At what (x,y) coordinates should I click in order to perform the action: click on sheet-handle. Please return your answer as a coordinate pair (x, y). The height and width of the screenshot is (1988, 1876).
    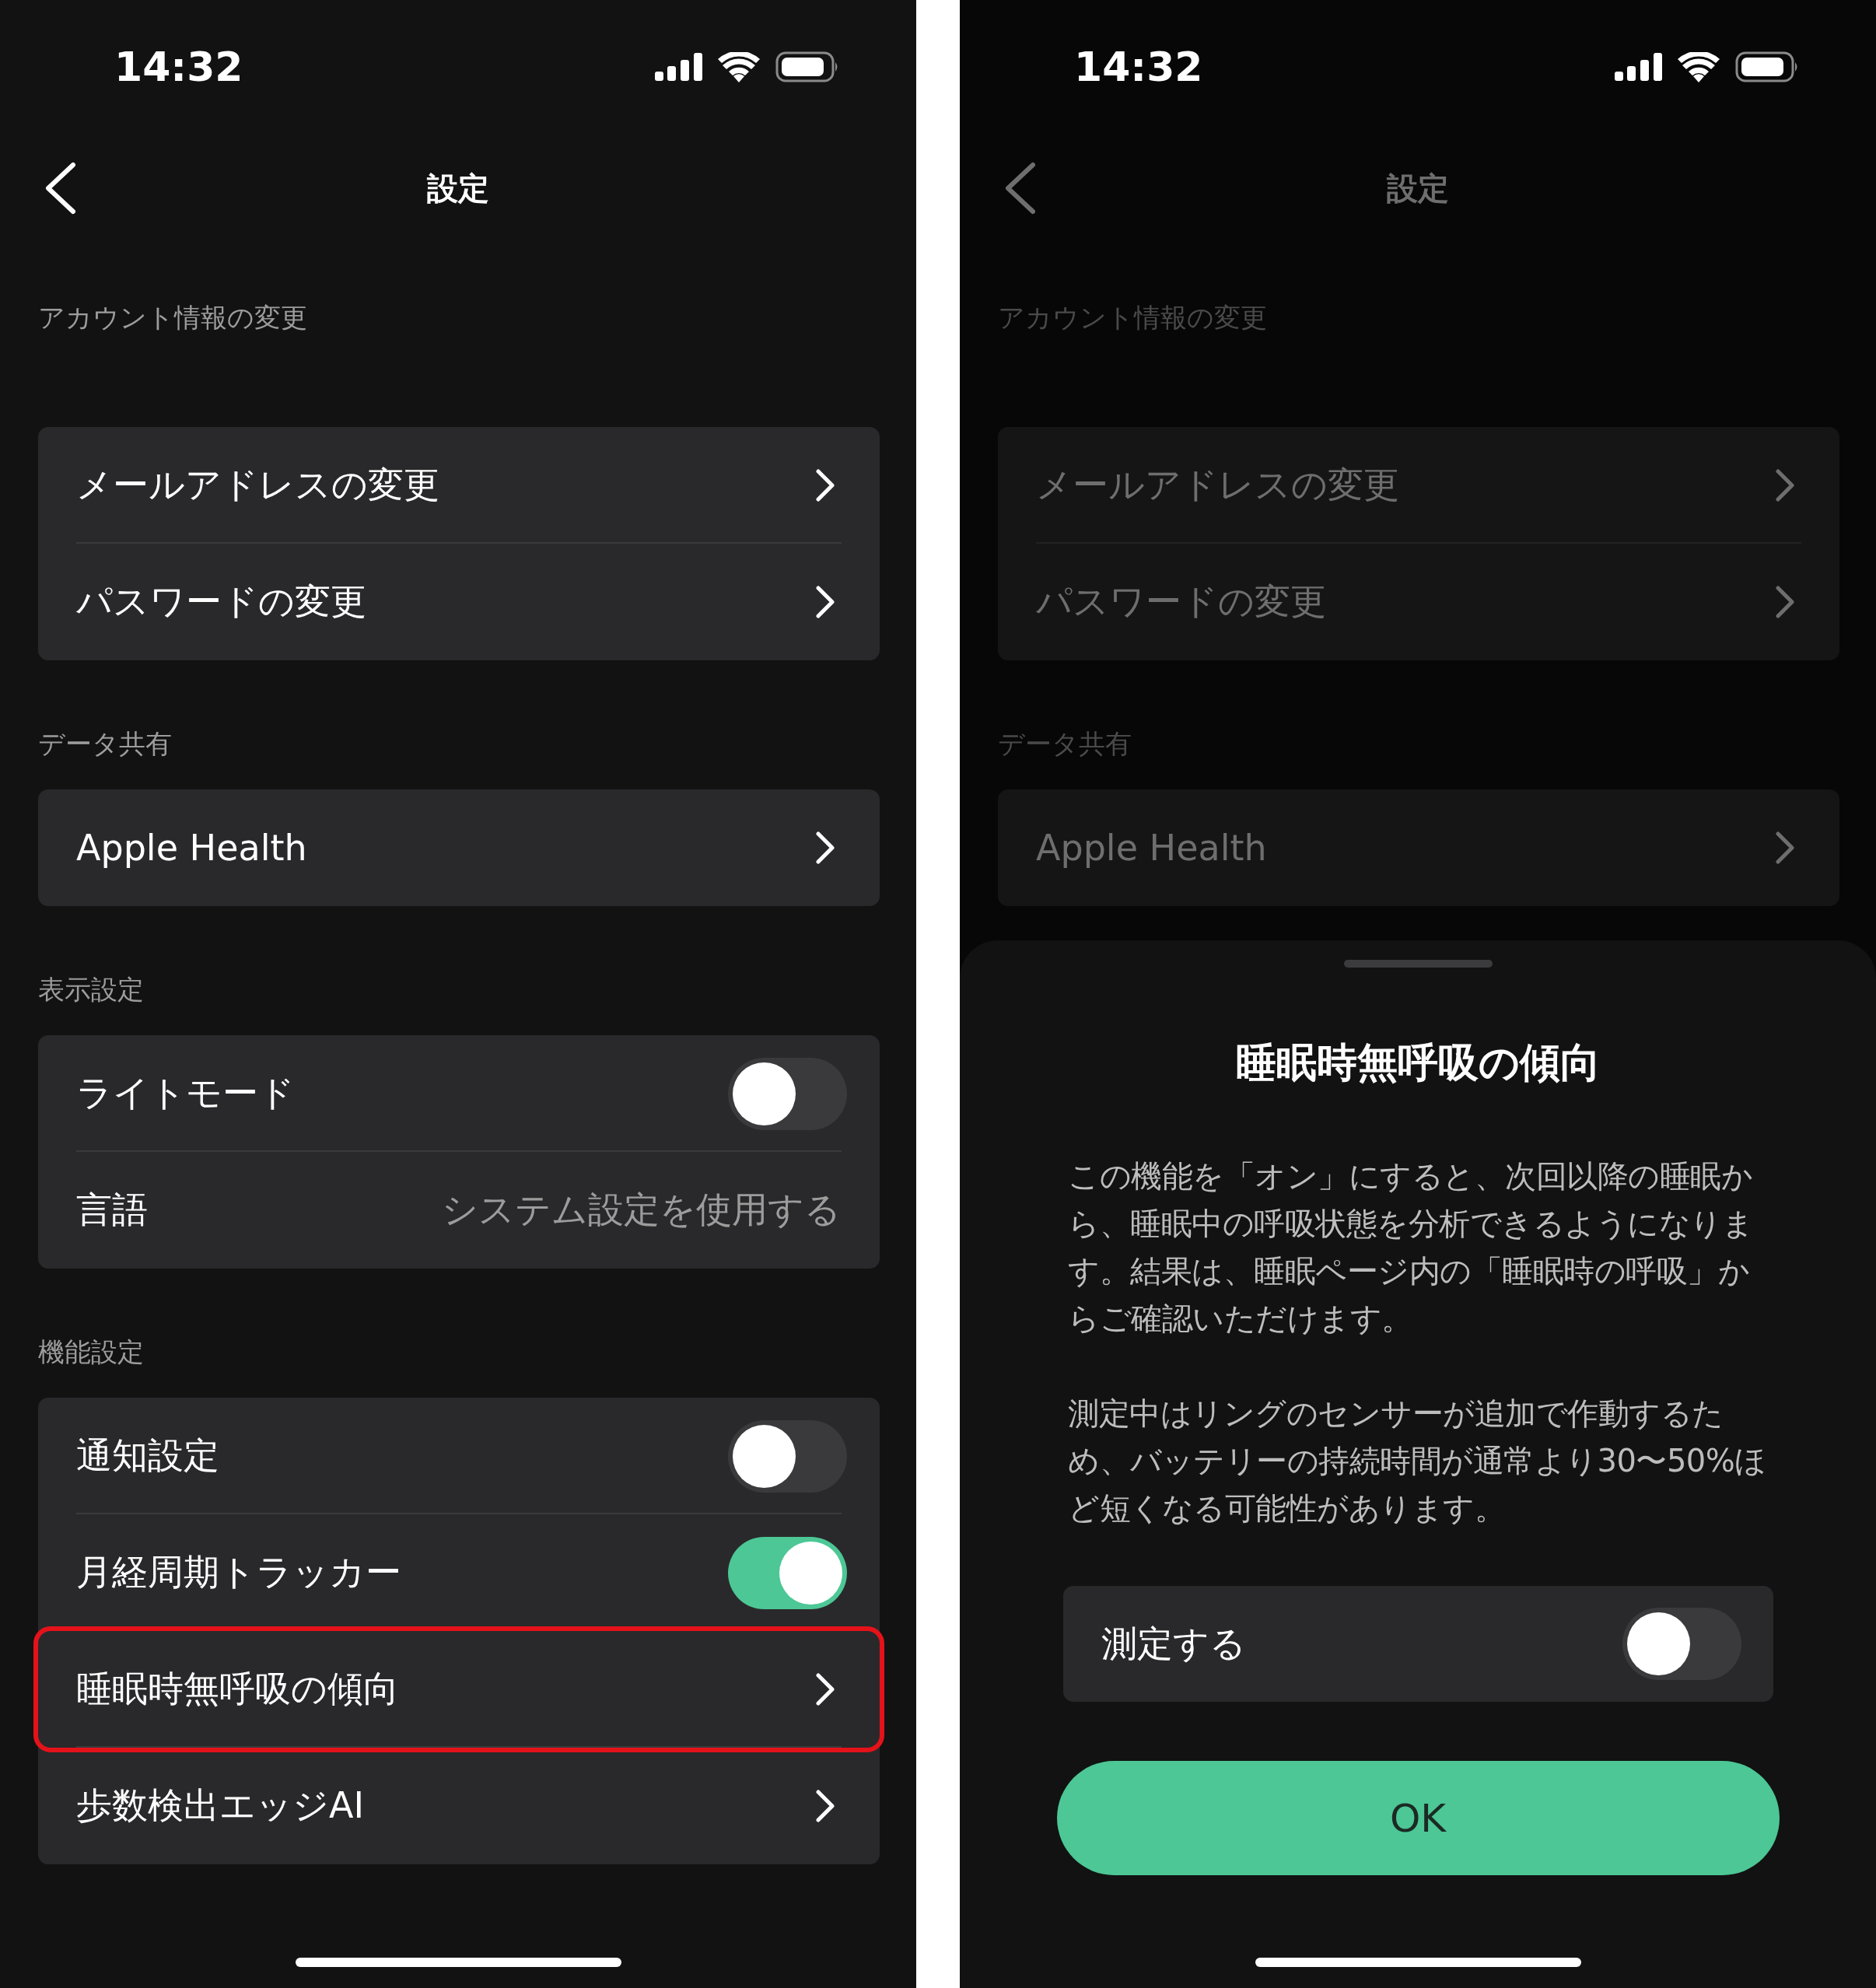
    Looking at the image, I should click on (1418, 964).